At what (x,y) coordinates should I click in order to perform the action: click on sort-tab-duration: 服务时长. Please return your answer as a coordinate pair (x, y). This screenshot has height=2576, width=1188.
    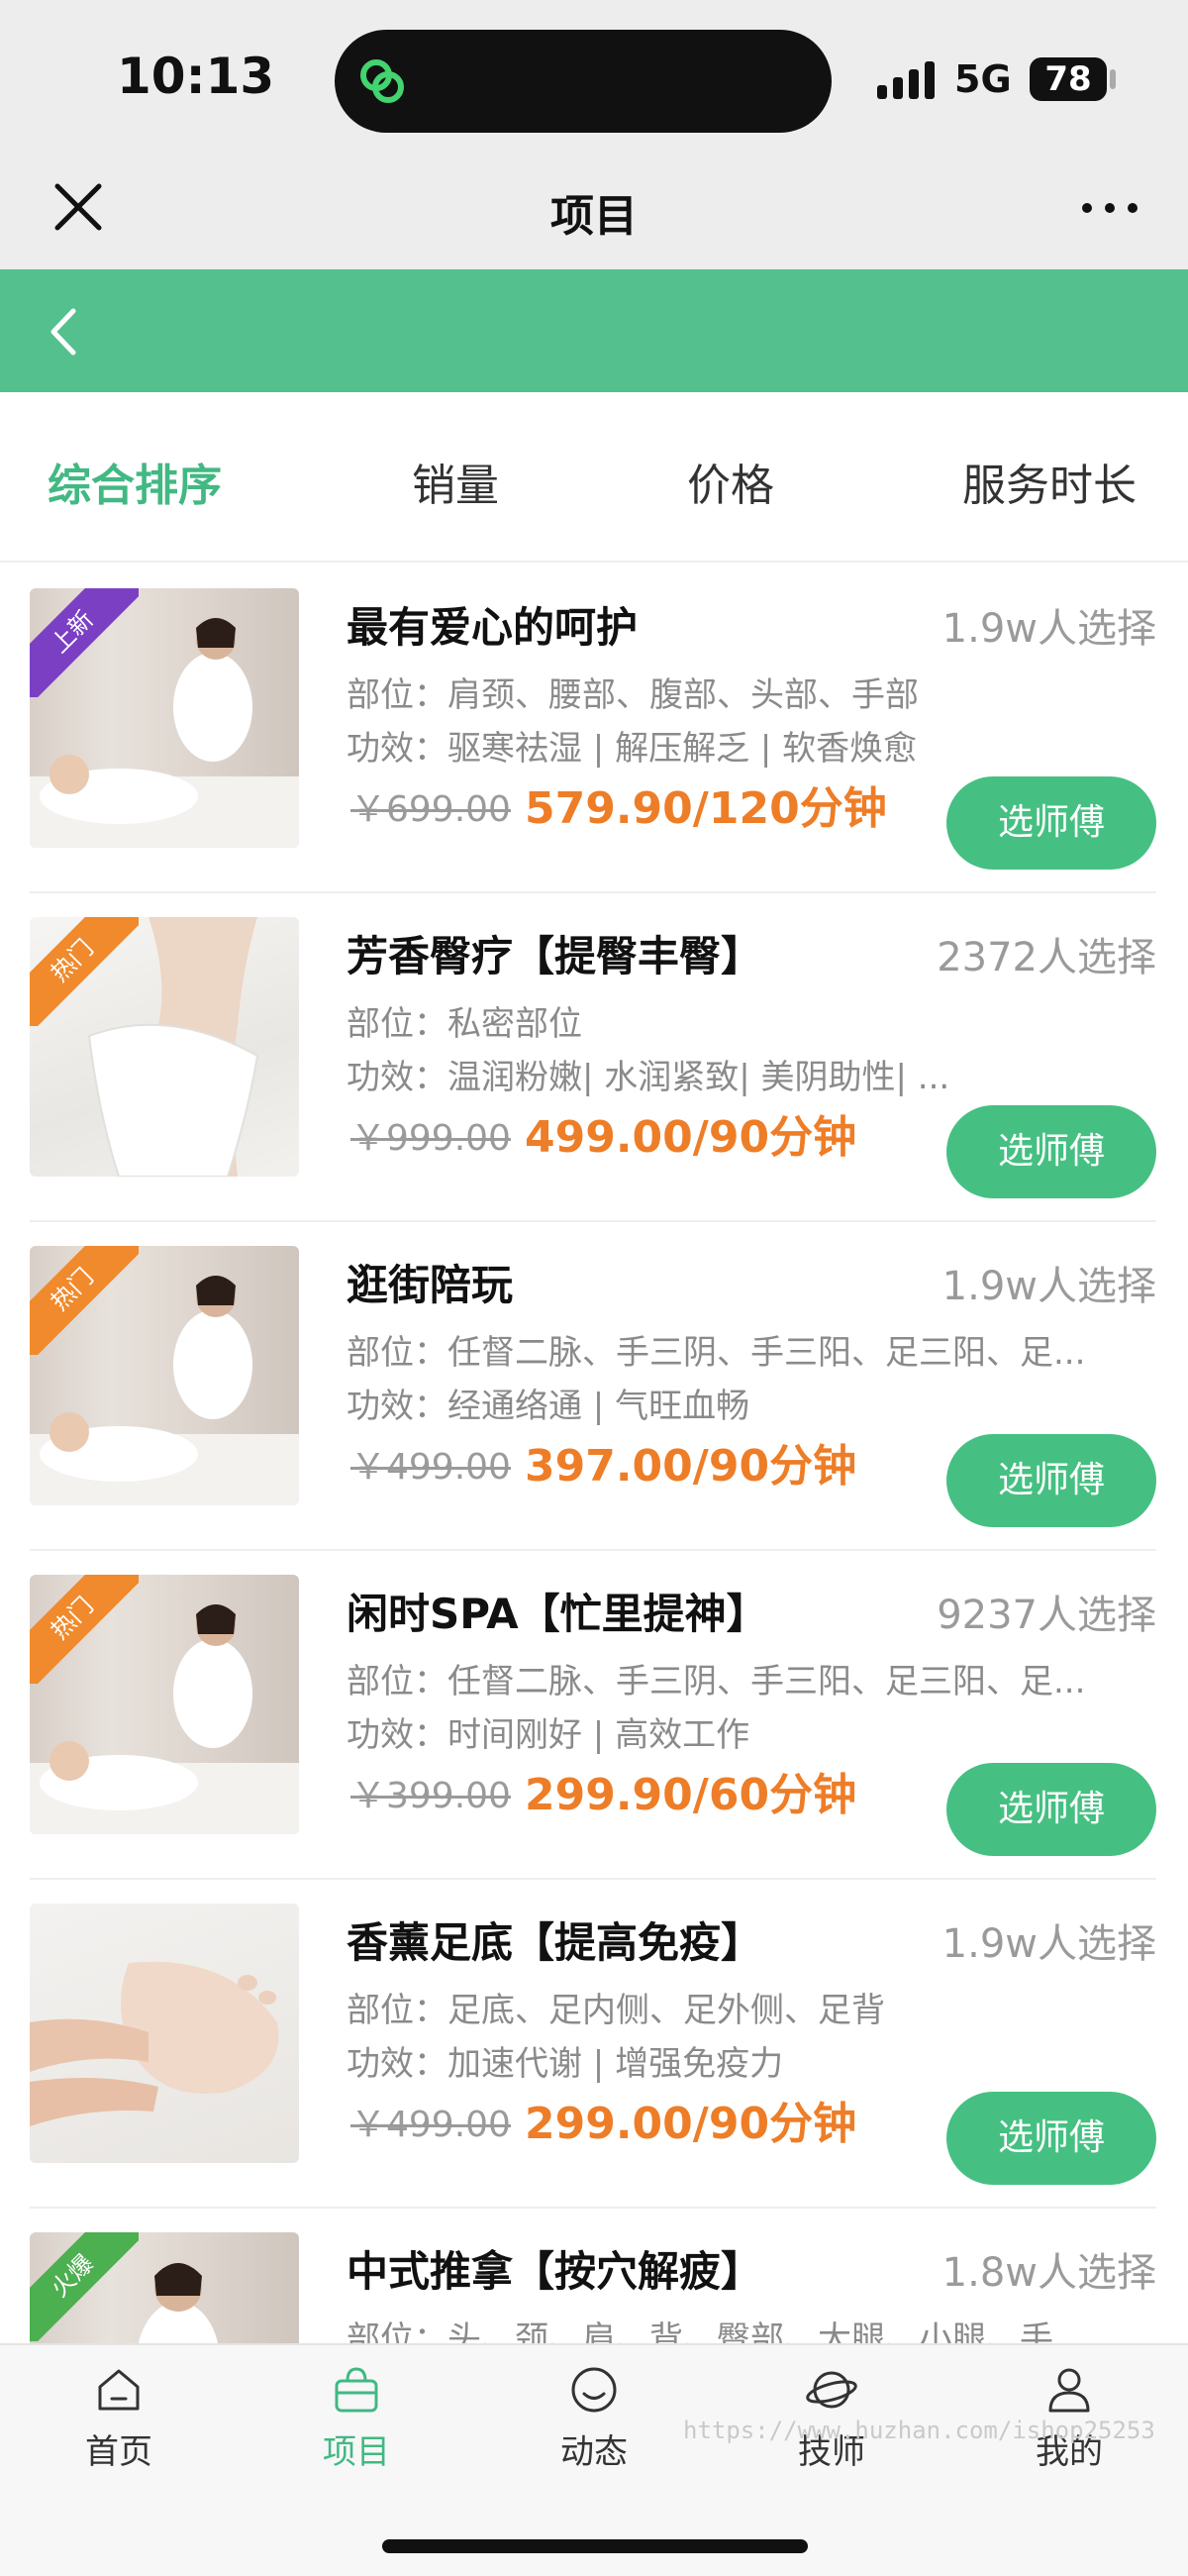
    Looking at the image, I should click on (1049, 481).